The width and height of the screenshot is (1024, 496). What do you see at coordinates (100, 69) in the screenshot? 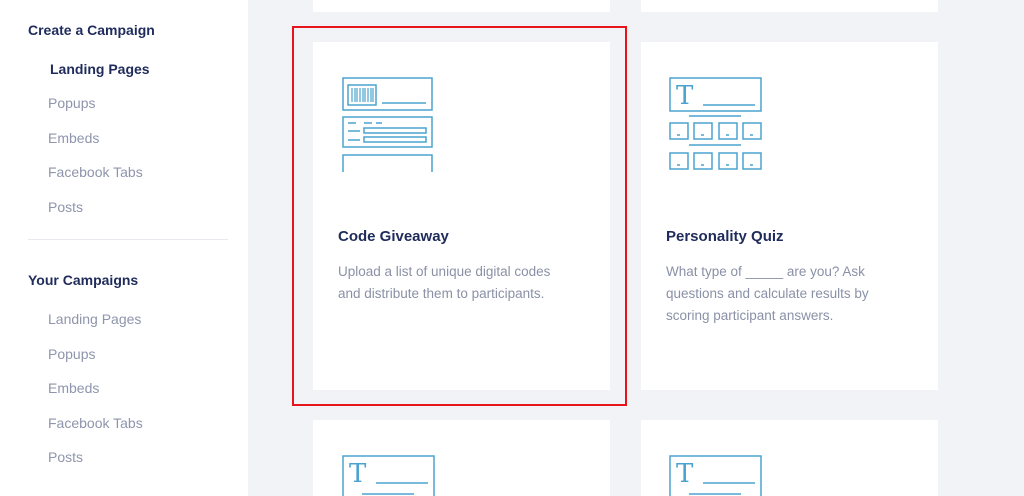
I see `sidebar-item-create-landing-pages: Landing Pages` at bounding box center [100, 69].